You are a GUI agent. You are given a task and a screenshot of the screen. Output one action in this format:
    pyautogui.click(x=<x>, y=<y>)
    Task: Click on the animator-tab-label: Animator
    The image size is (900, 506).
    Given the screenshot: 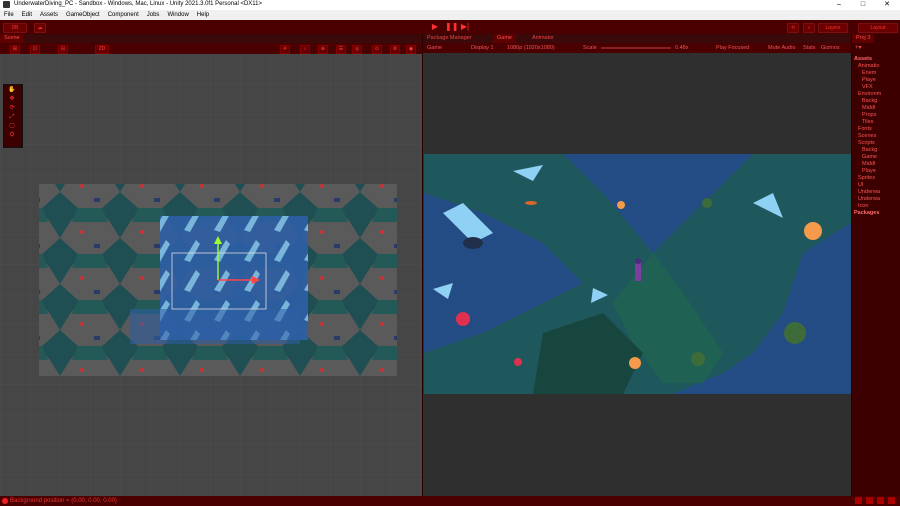 What is the action you would take?
    pyautogui.click(x=543, y=38)
    